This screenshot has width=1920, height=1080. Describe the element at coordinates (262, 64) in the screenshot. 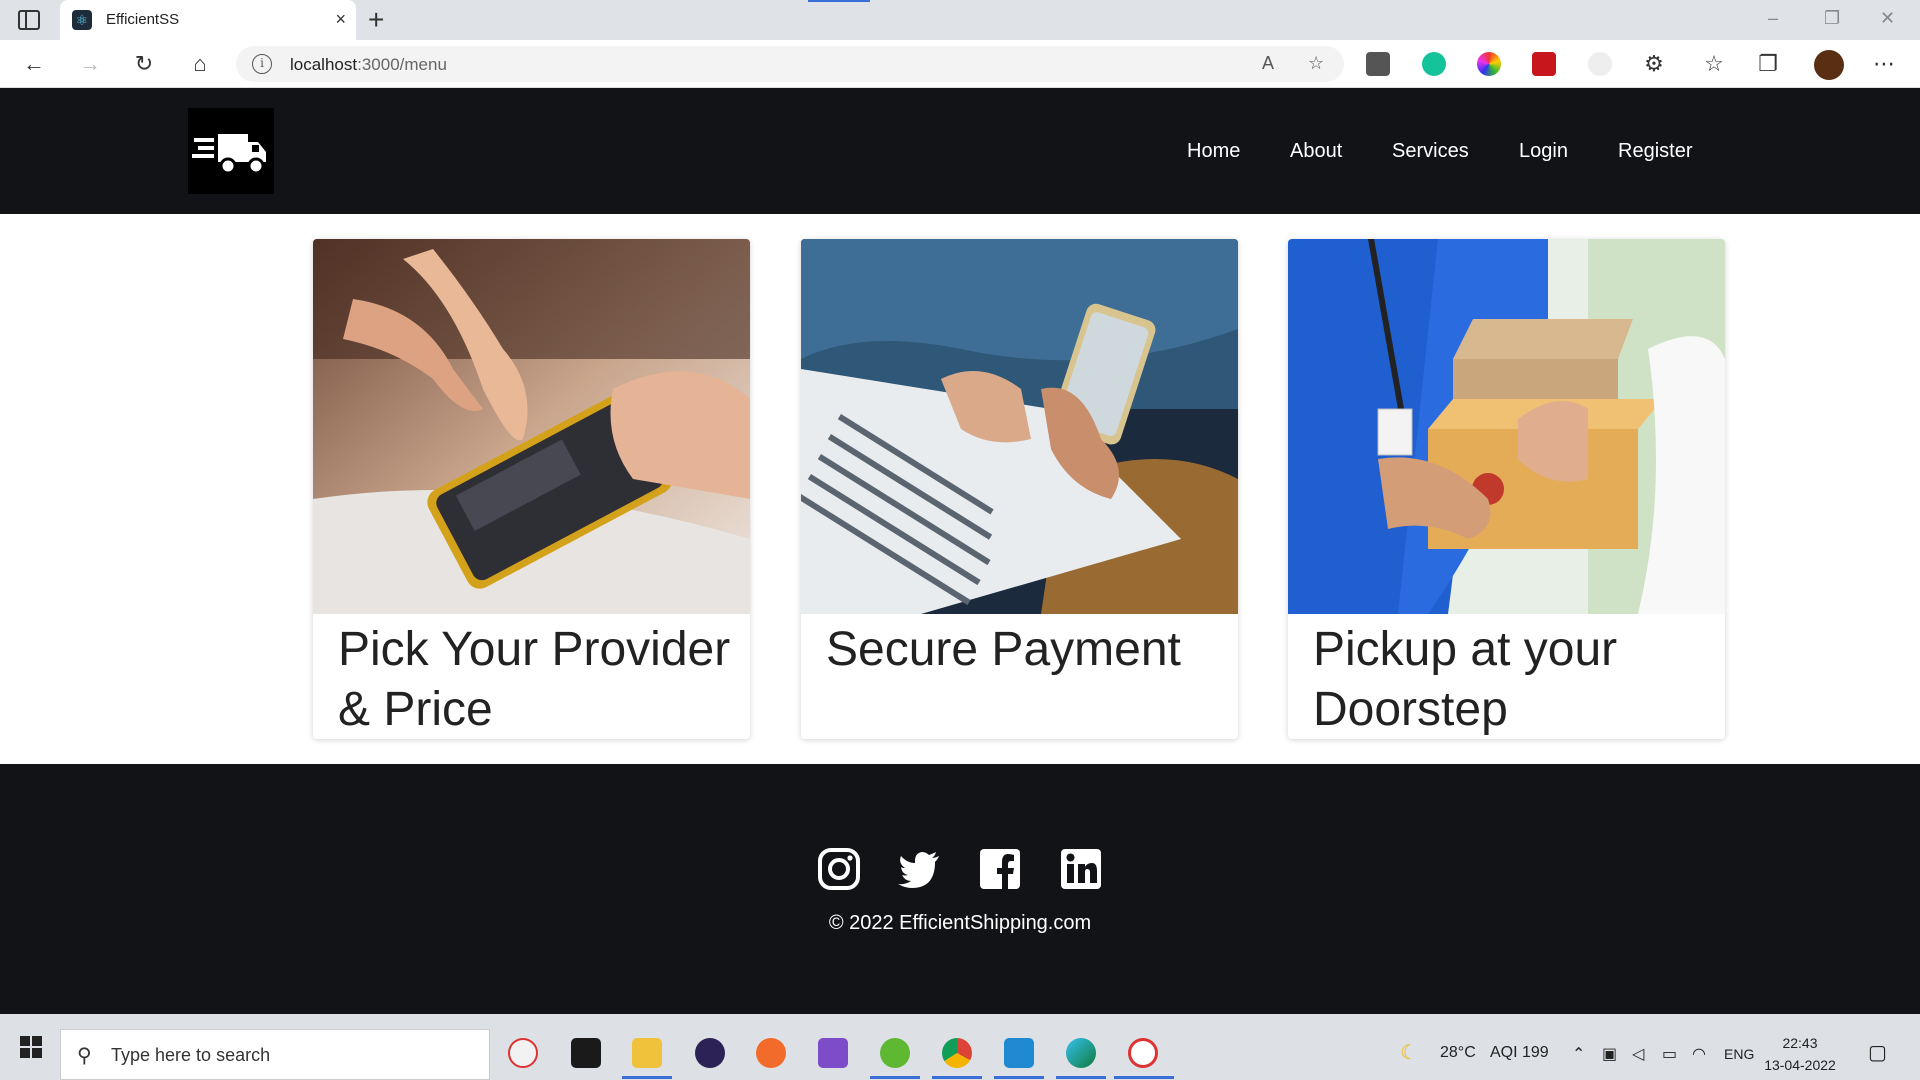

I see `site-info-icon: i` at that location.